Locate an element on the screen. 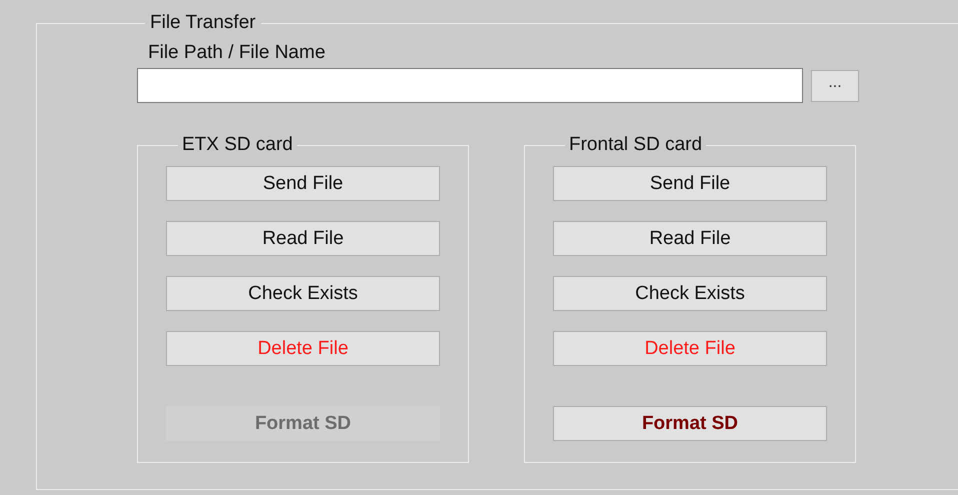 The height and width of the screenshot is (495, 958). format-button: Format SD is located at coordinates (690, 423).